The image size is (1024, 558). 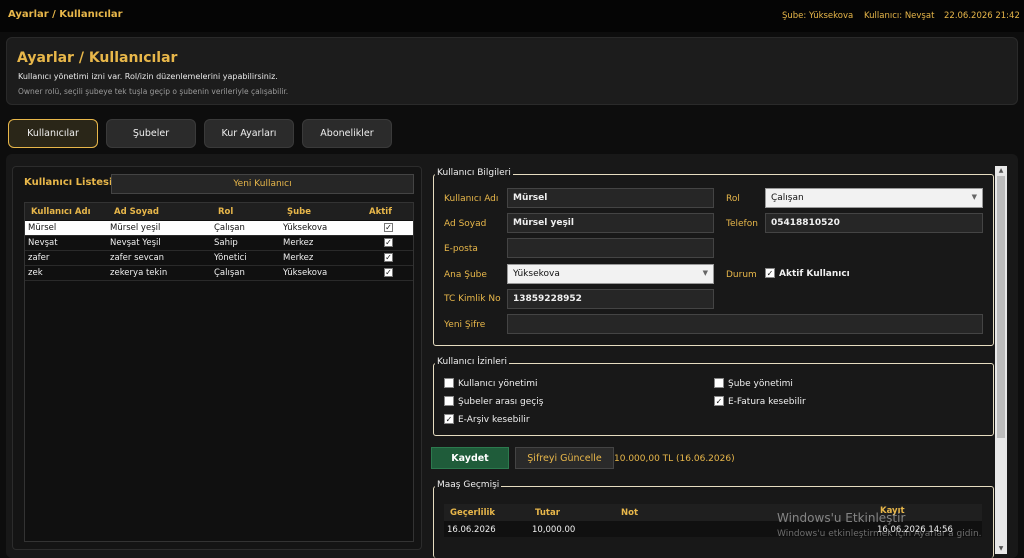 I want to click on permission-user-management-label: Kullanıcı yönetimi, so click(x=498, y=384).